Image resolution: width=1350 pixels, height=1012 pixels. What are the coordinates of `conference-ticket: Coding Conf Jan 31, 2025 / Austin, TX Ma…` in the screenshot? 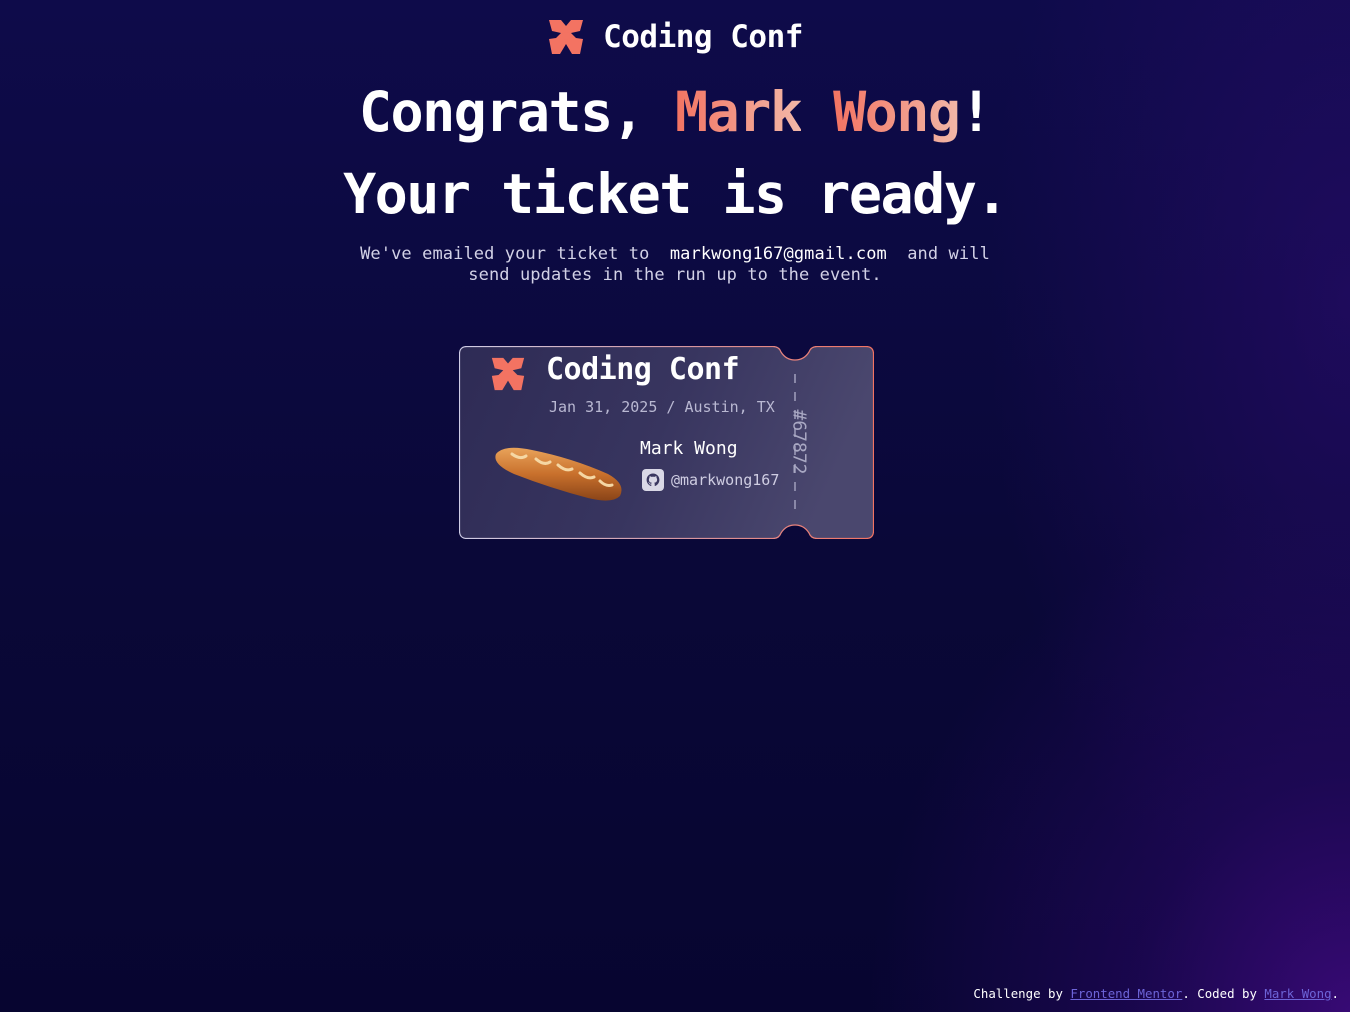 It's located at (666, 442).